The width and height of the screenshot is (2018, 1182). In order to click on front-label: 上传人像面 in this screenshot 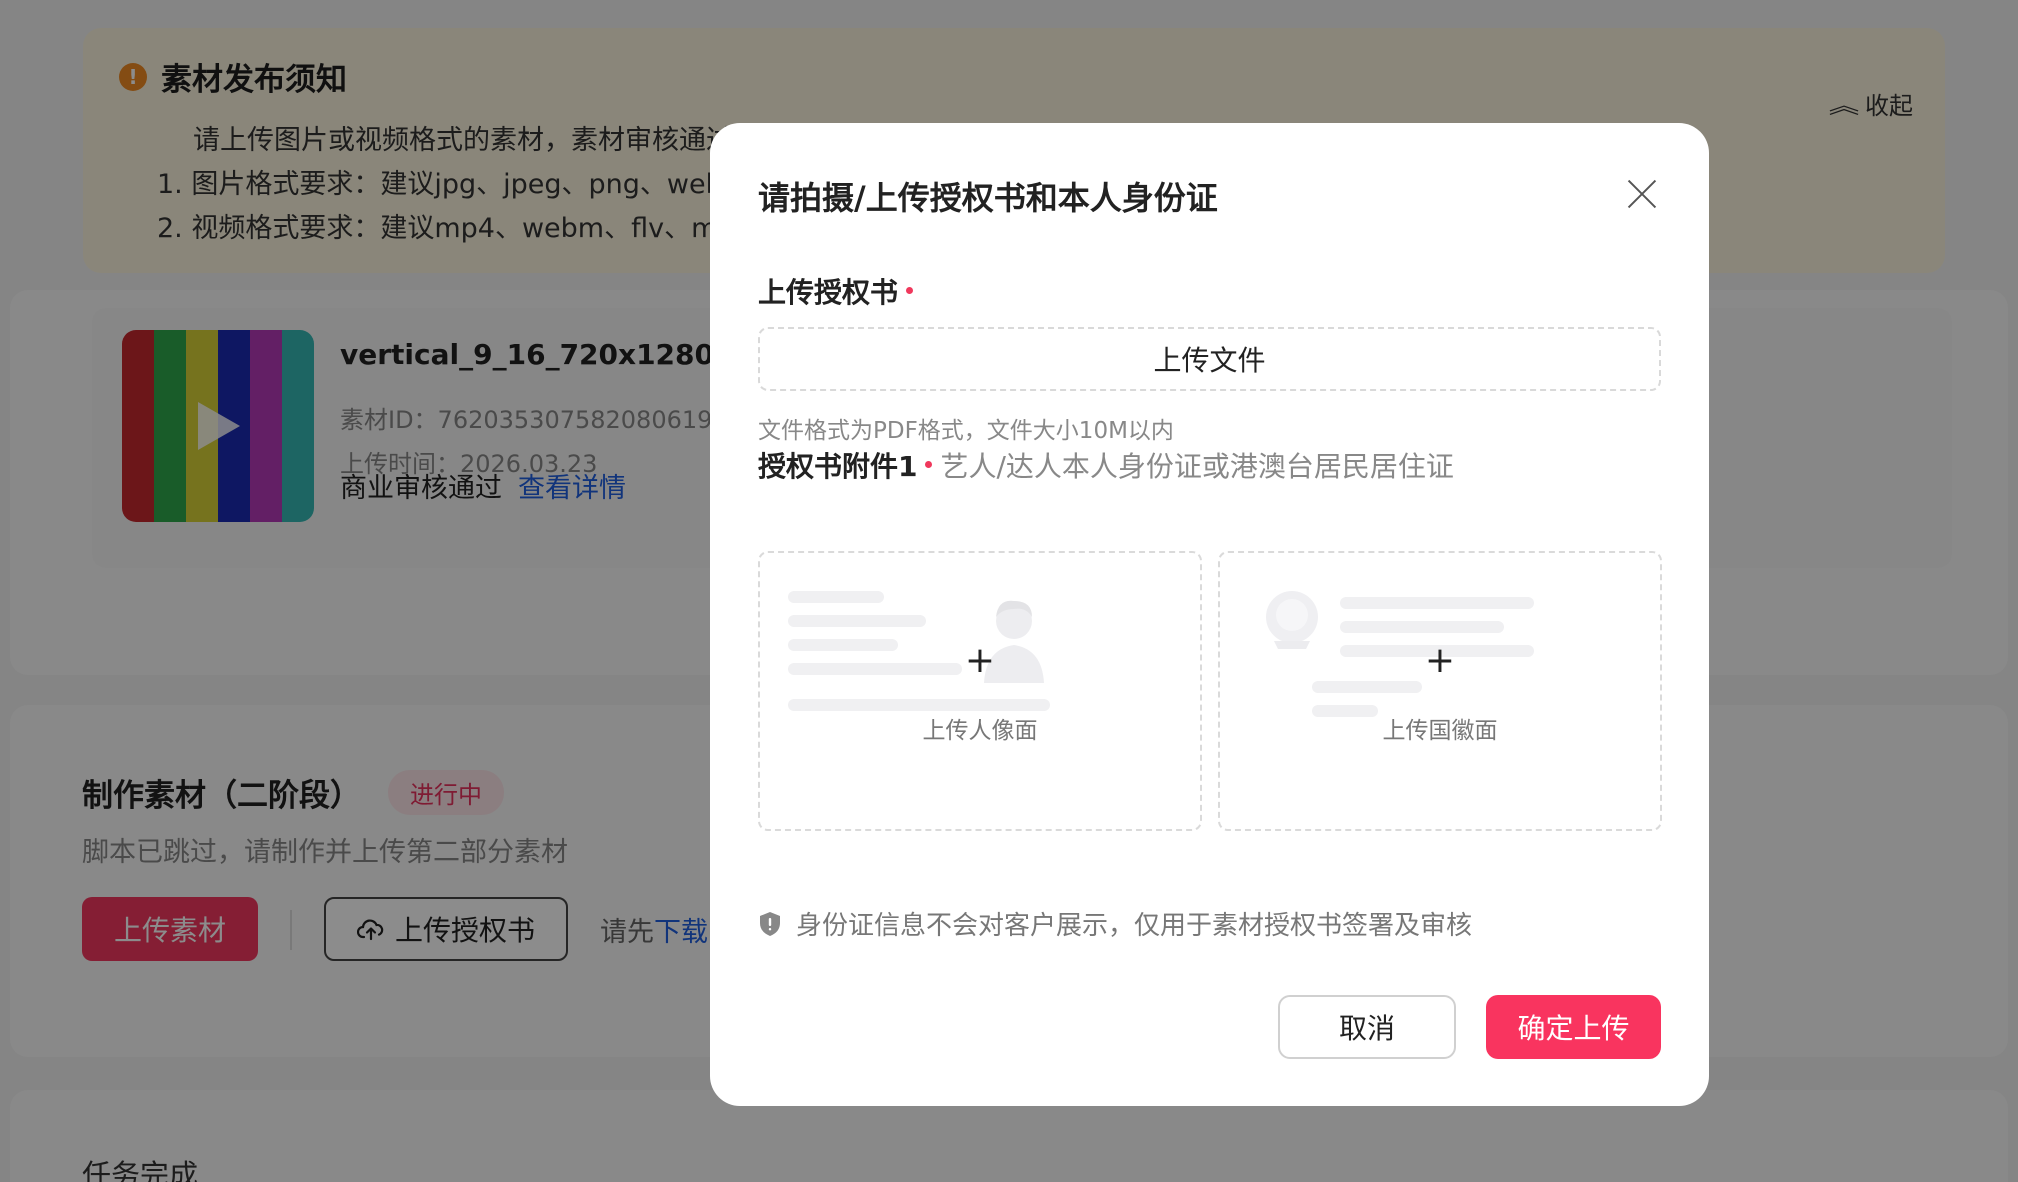, I will do `click(980, 731)`.